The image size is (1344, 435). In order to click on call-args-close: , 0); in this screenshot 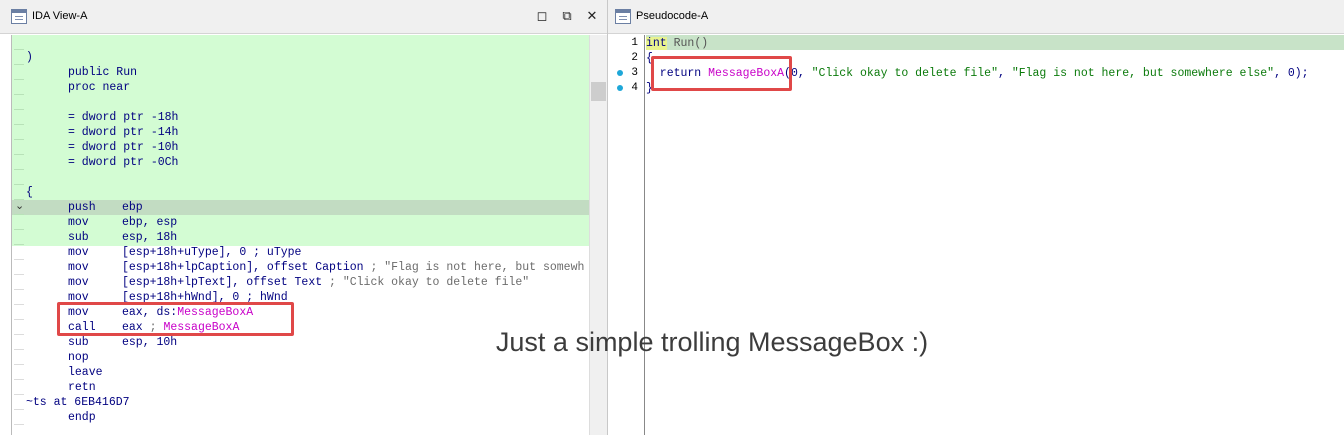, I will do `click(1291, 73)`.